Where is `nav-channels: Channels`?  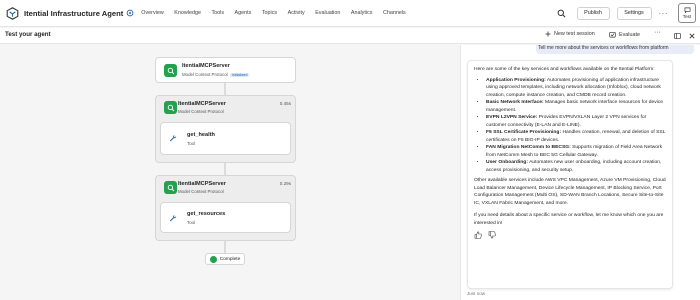
nav-channels: Channels is located at coordinates (394, 13).